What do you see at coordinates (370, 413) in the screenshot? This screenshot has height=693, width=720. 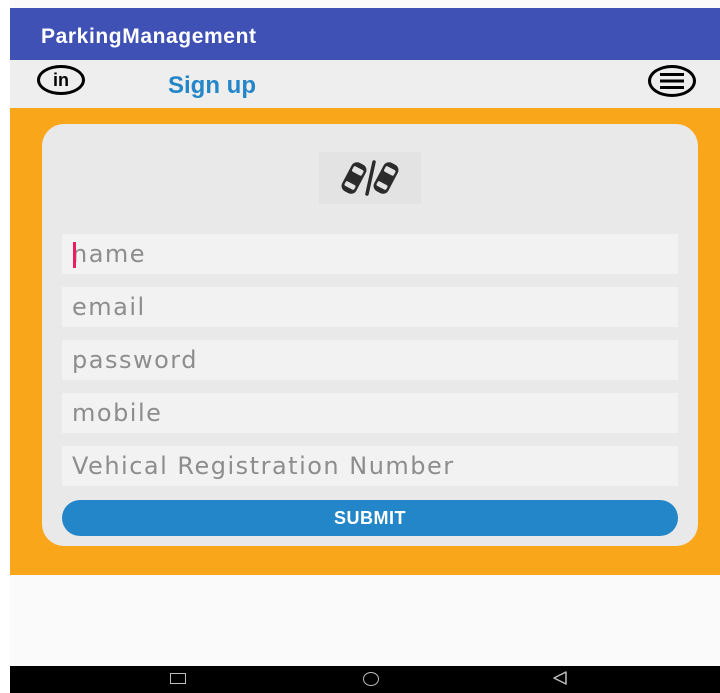 I see `mobile-field` at bounding box center [370, 413].